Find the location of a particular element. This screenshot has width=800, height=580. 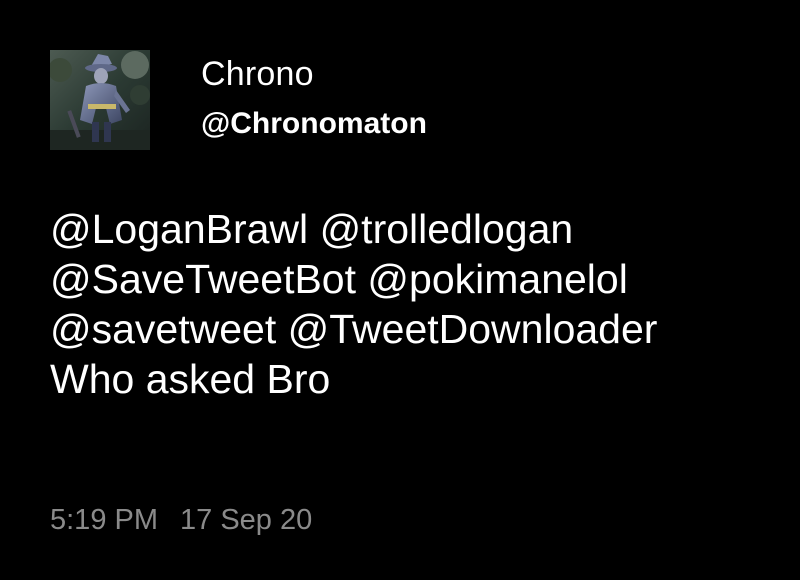

mention-link: @pokimanelol is located at coordinates (497, 279).